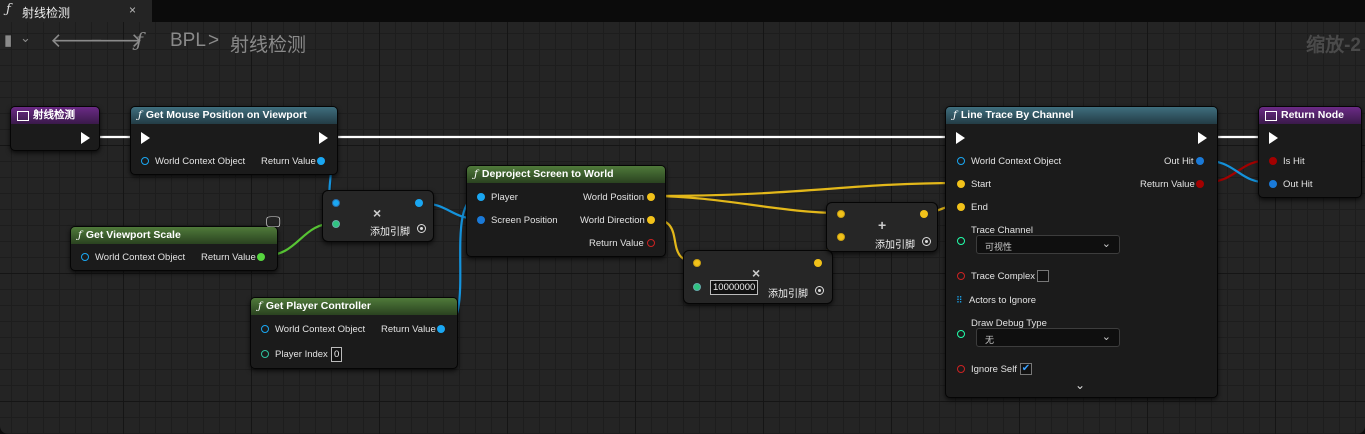 The height and width of the screenshot is (434, 1365). Describe the element at coordinates (758, 277) in the screenshot. I see `multiply-node: × 10000000 添加引脚` at that location.